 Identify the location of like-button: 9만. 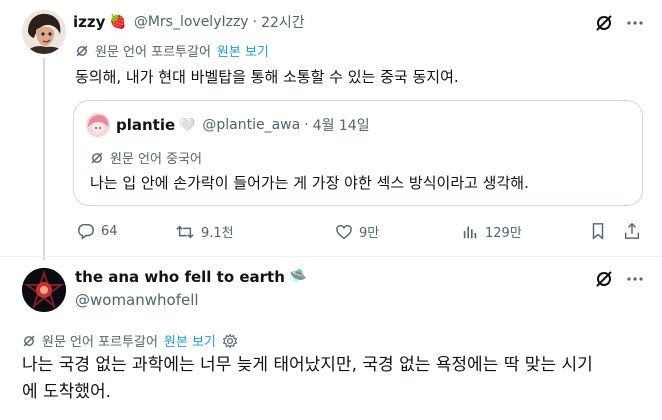
(357, 231).